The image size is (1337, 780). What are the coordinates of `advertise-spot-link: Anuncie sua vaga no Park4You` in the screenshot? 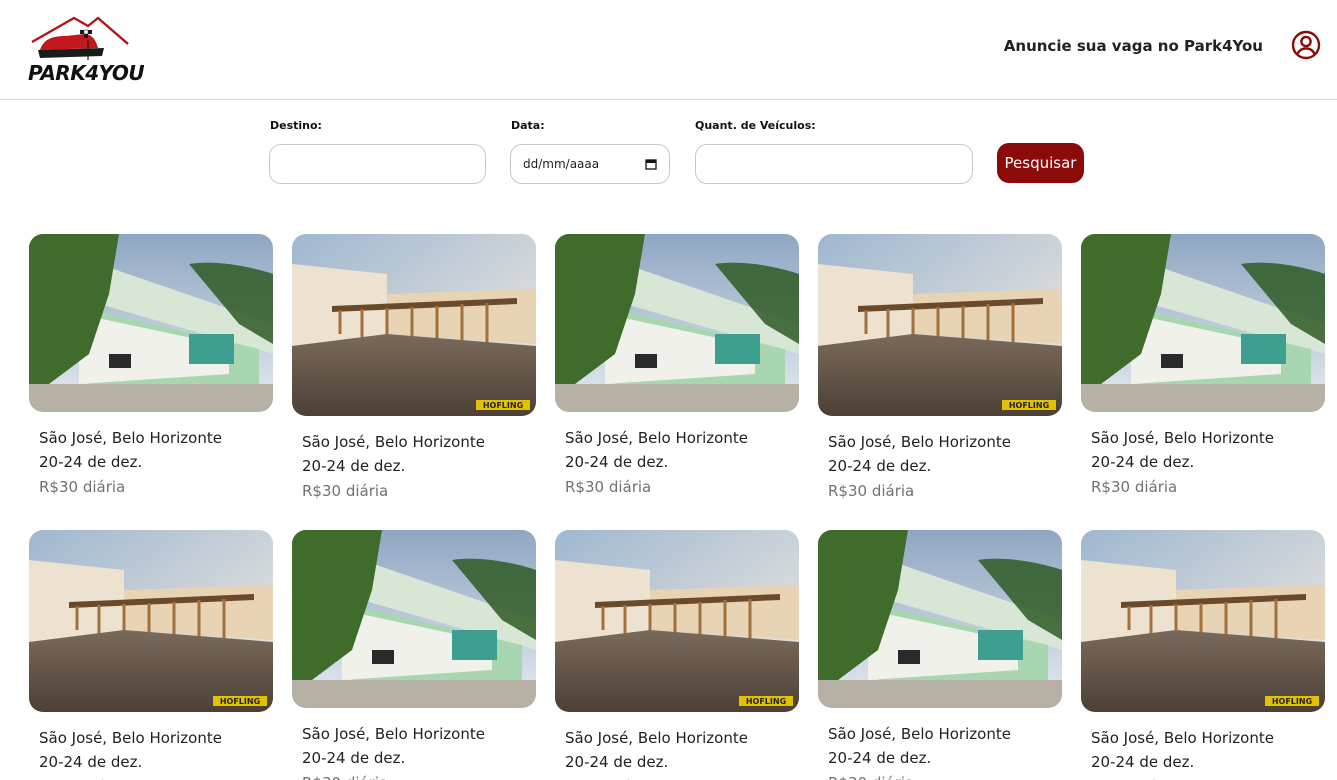 It's located at (1133, 46).